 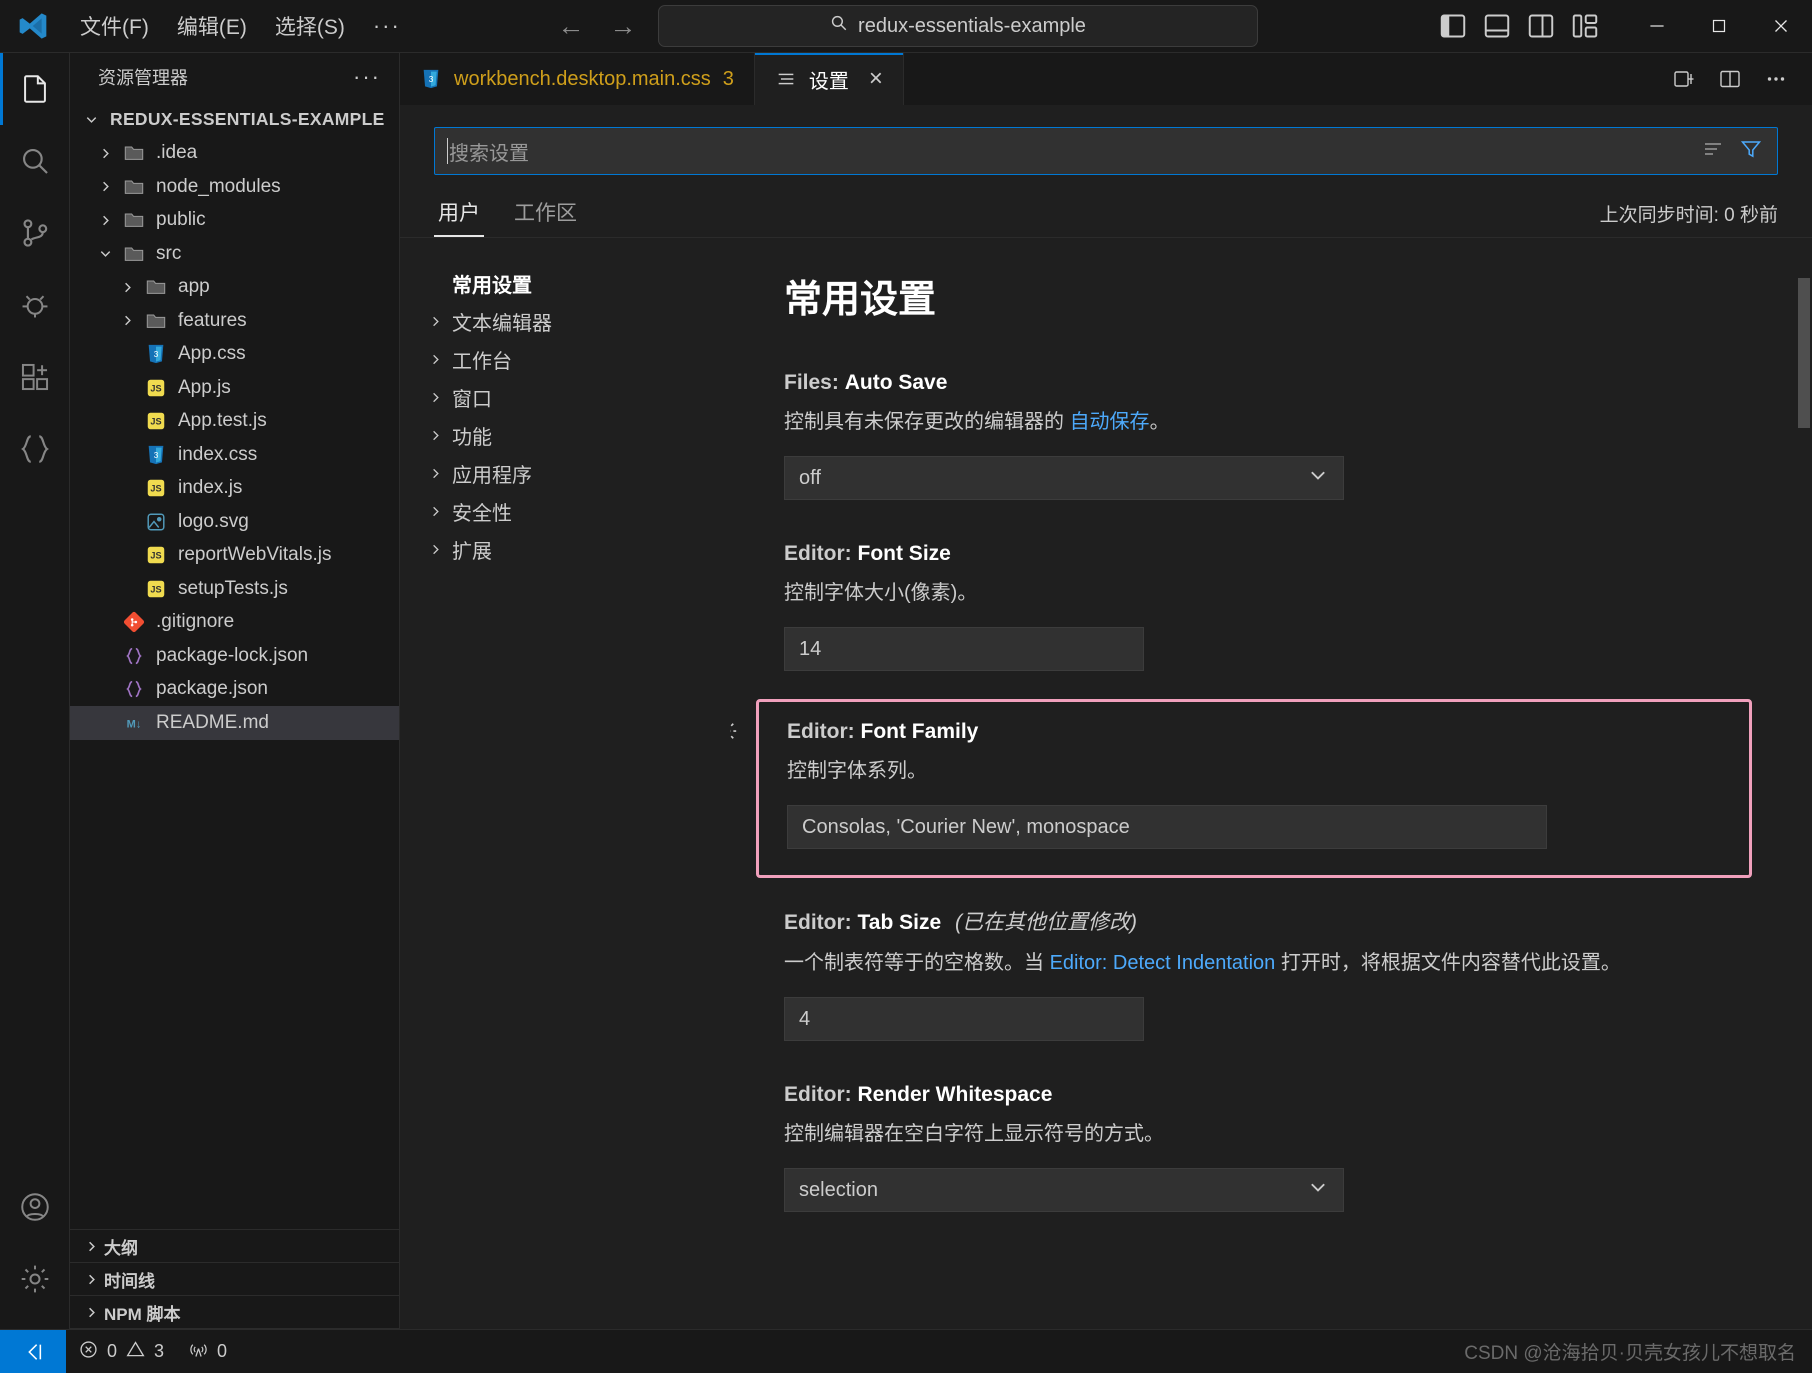 What do you see at coordinates (234, 556) in the screenshot?
I see `tree-item-report-web-vitals-js: JS reportWebVitals.js` at bounding box center [234, 556].